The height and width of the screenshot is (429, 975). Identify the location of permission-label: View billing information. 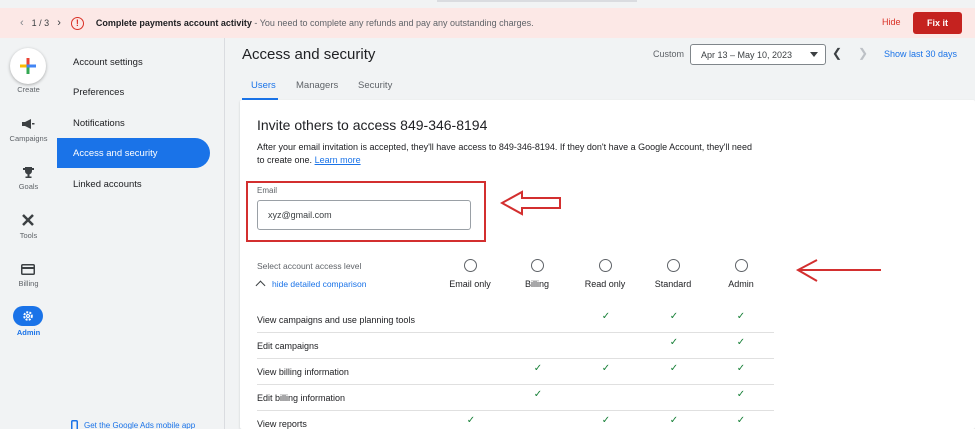
(303, 372).